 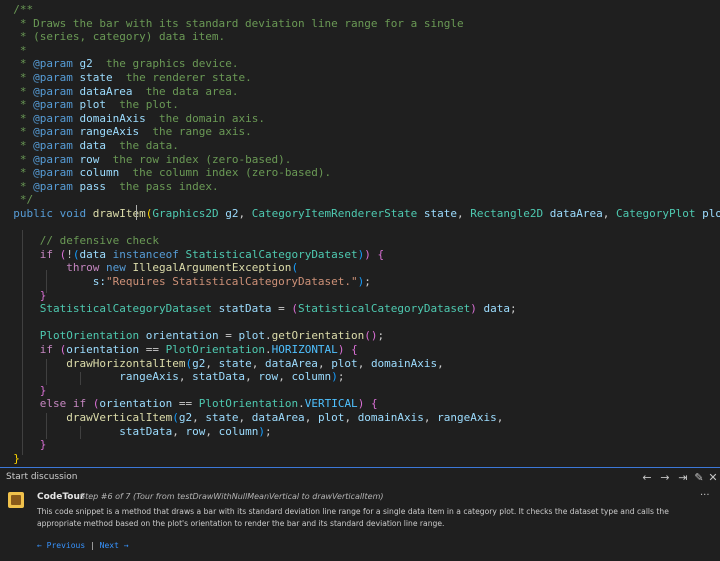 I want to click on code-line: * @param dataArea the data area., so click(x=119, y=91).